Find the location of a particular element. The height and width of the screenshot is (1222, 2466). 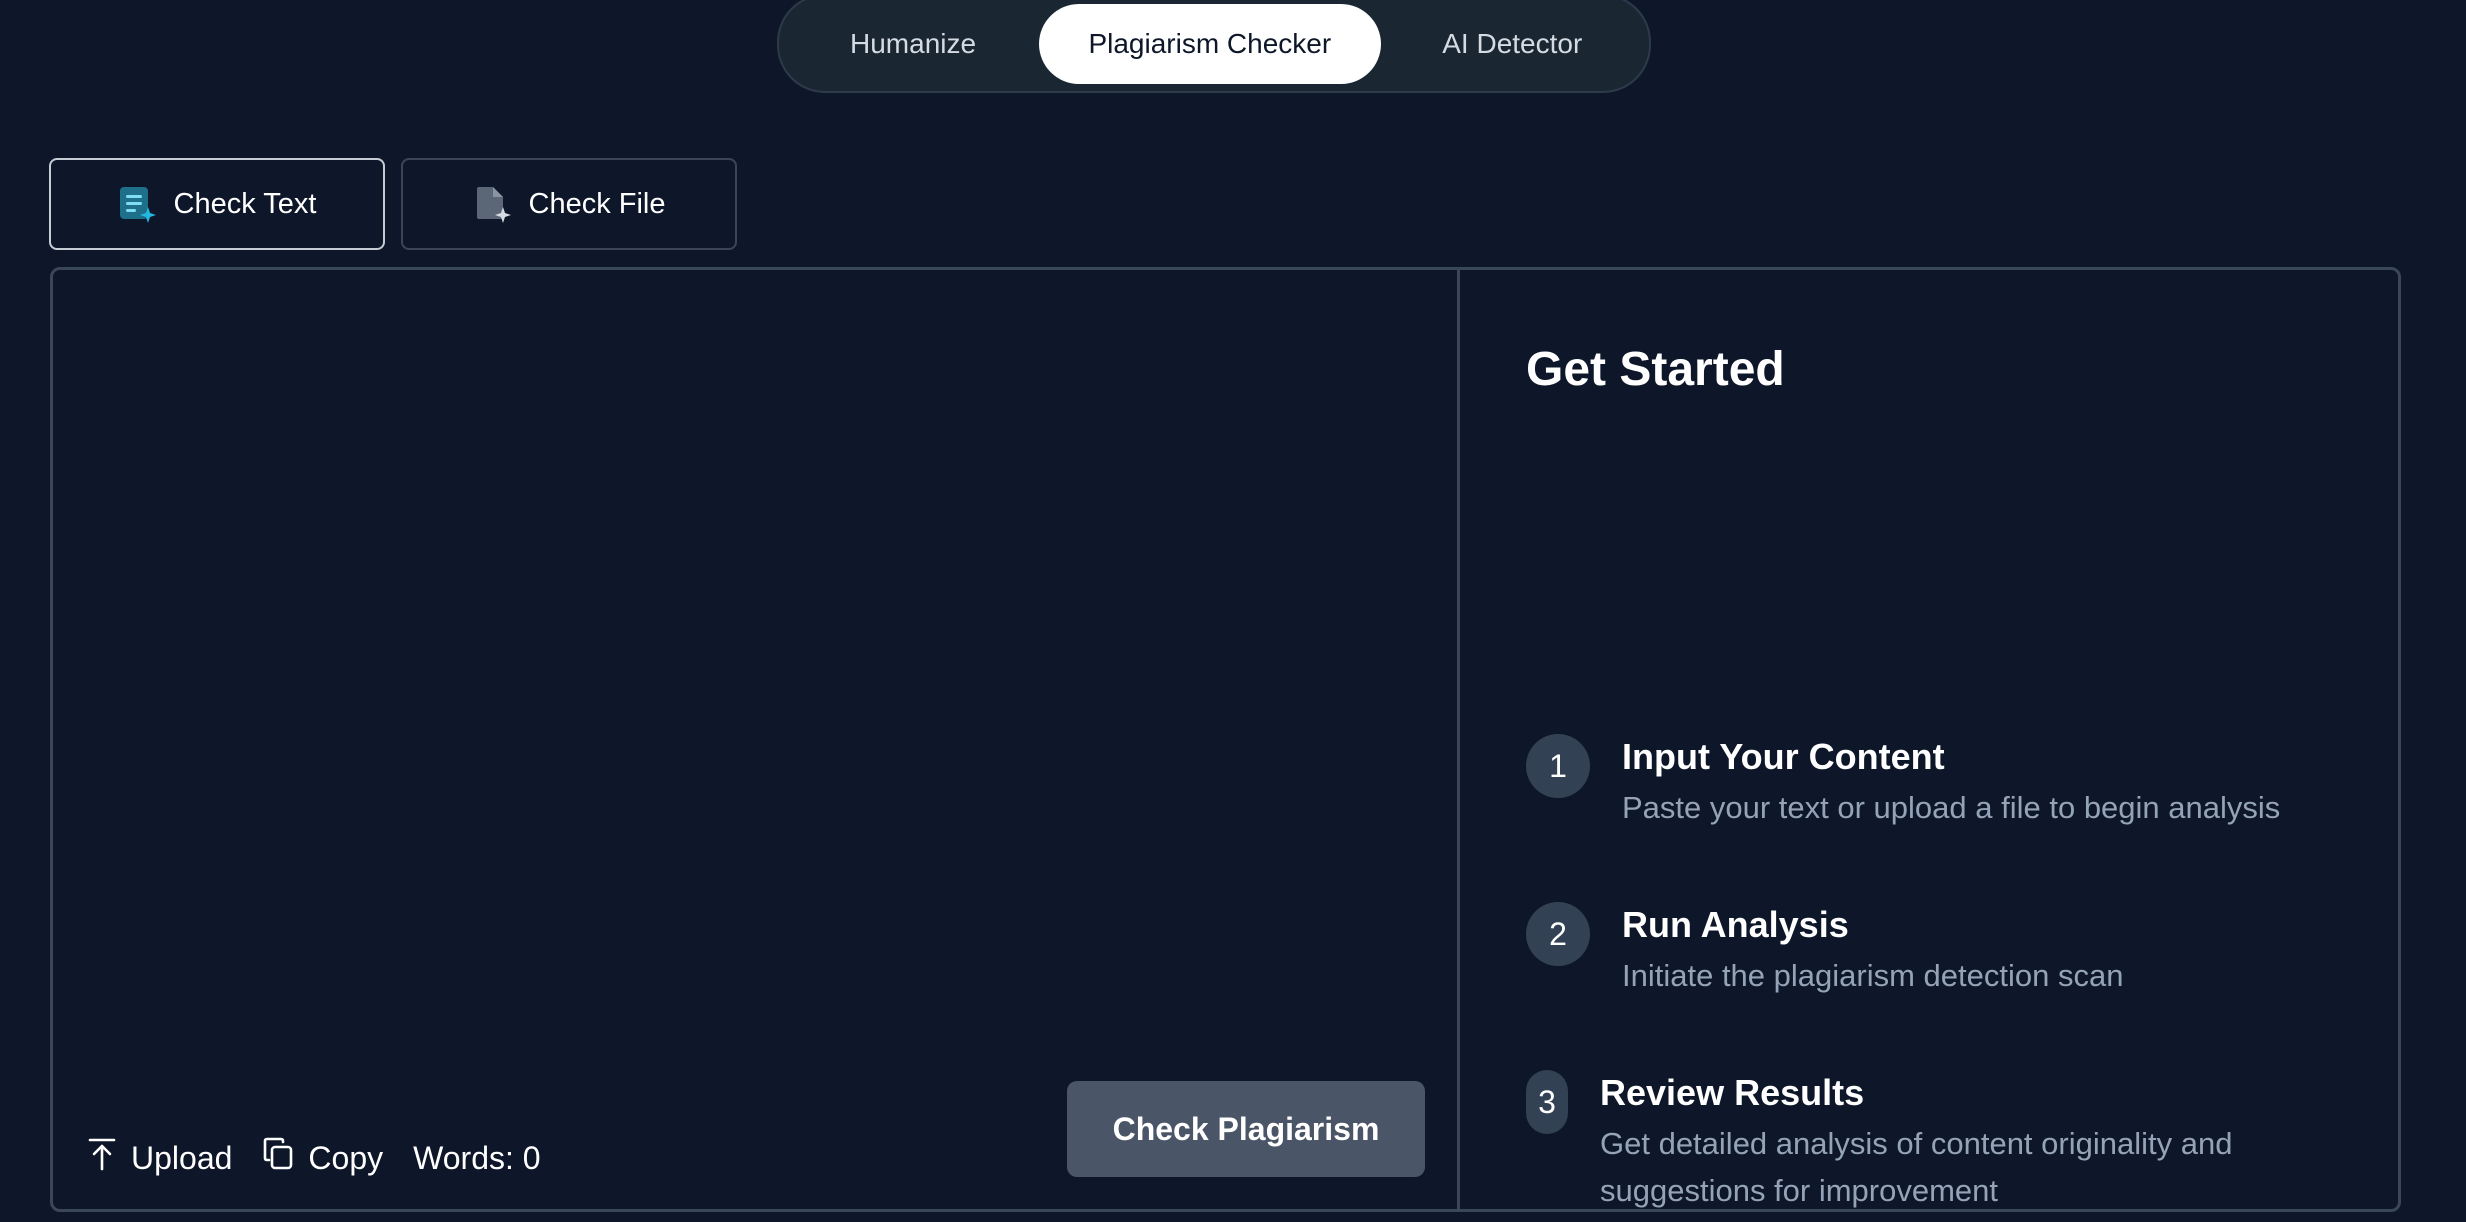

step-title: Input Your Content is located at coordinates (1783, 756).